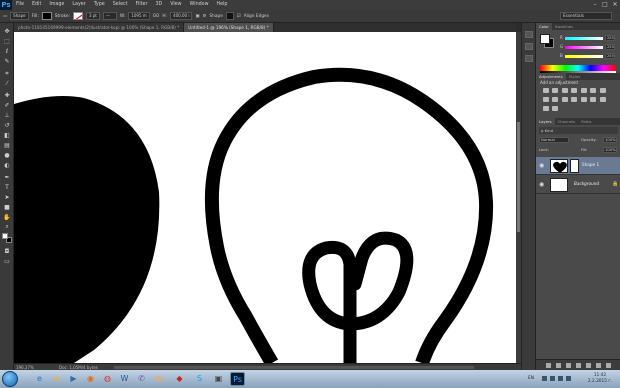 This screenshot has height=388, width=620. I want to click on opacity-field: 100%, so click(610, 140).